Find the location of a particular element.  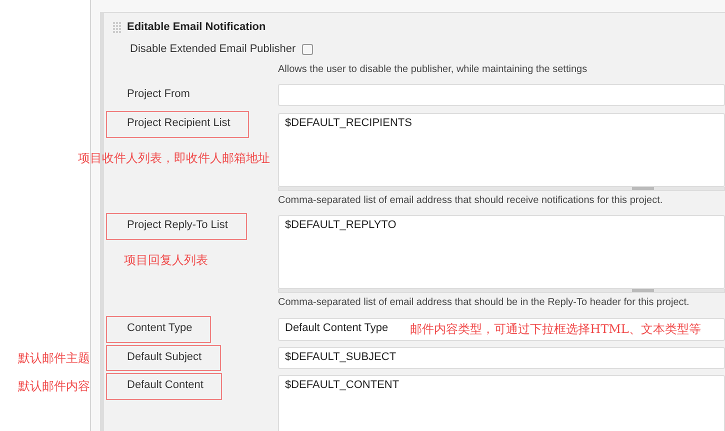

field-value: $DEFAULT_CONTENT is located at coordinates (342, 385).